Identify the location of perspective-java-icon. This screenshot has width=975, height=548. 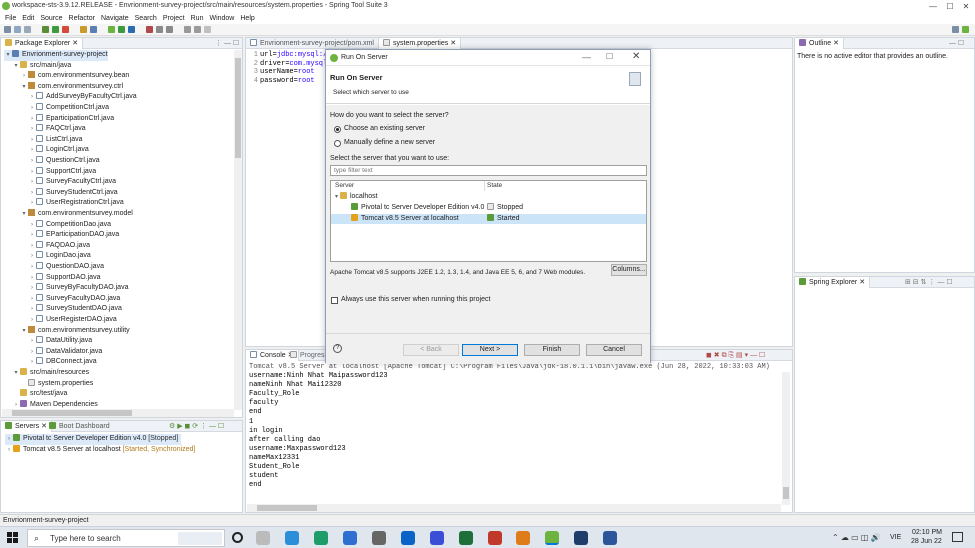
(955, 29).